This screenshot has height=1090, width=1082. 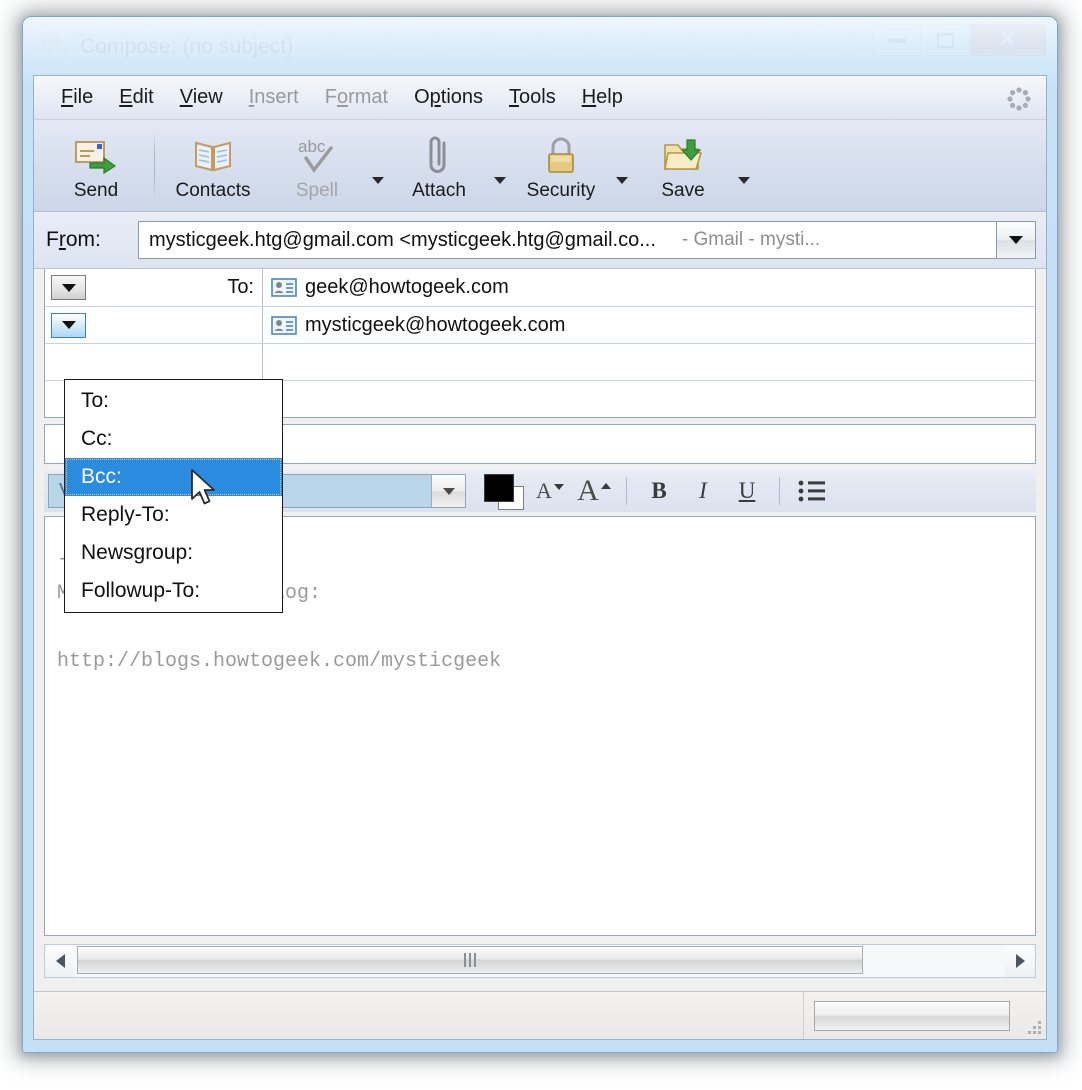 I want to click on menu-options: Options, so click(x=448, y=97).